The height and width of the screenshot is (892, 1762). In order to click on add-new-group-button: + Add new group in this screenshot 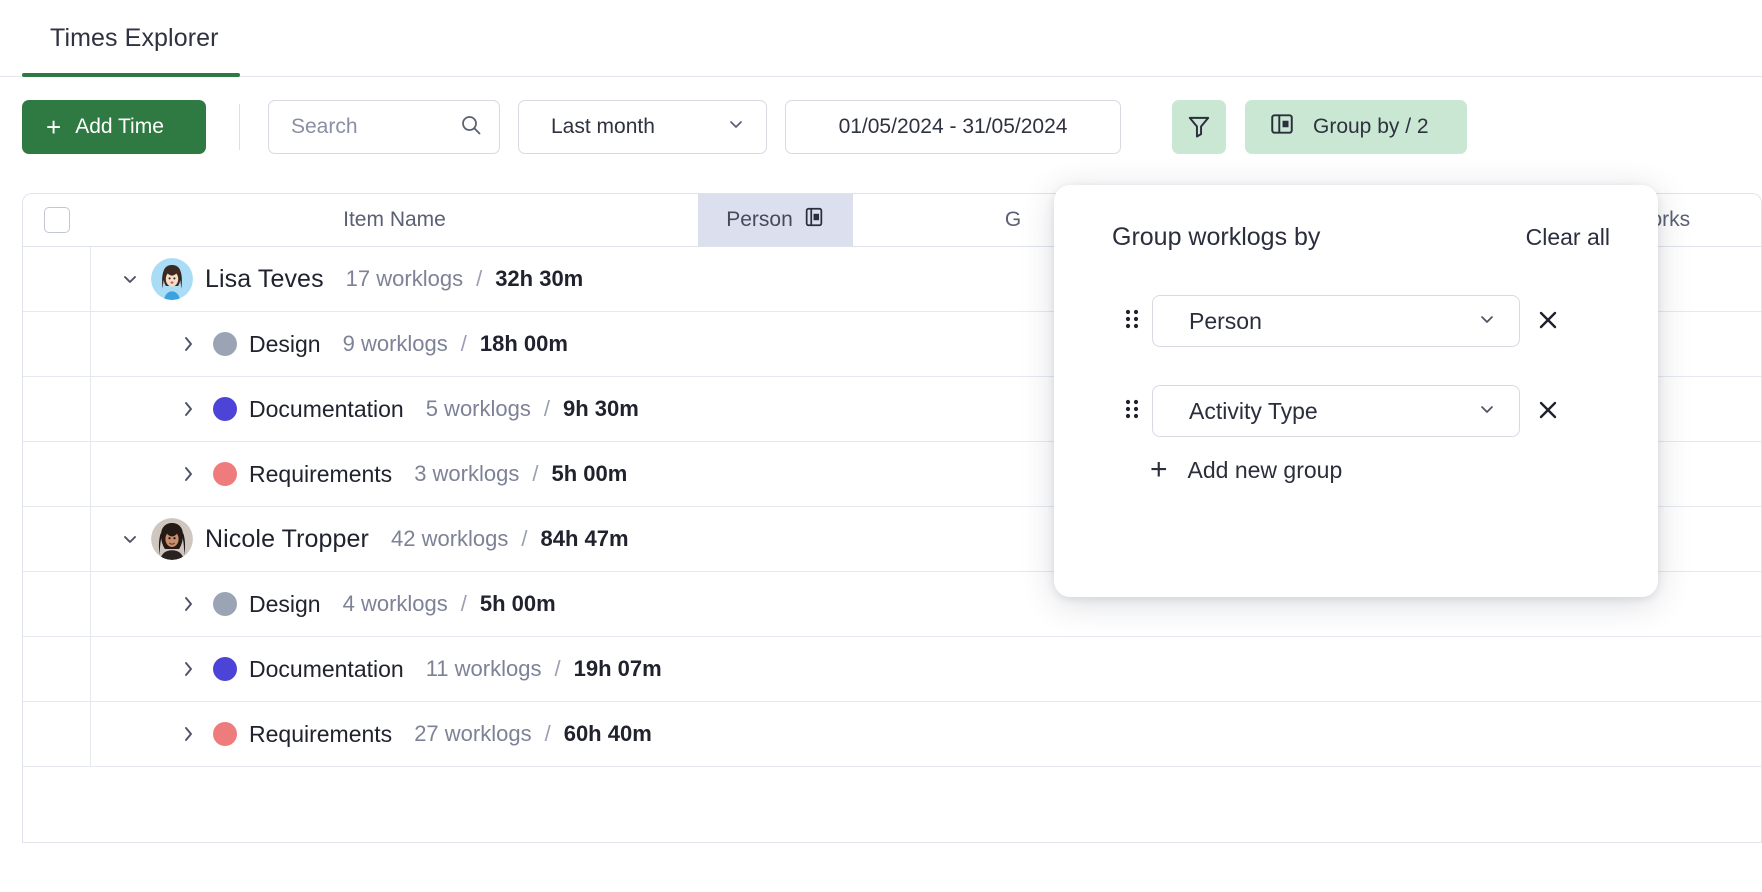, I will do `click(1246, 470)`.